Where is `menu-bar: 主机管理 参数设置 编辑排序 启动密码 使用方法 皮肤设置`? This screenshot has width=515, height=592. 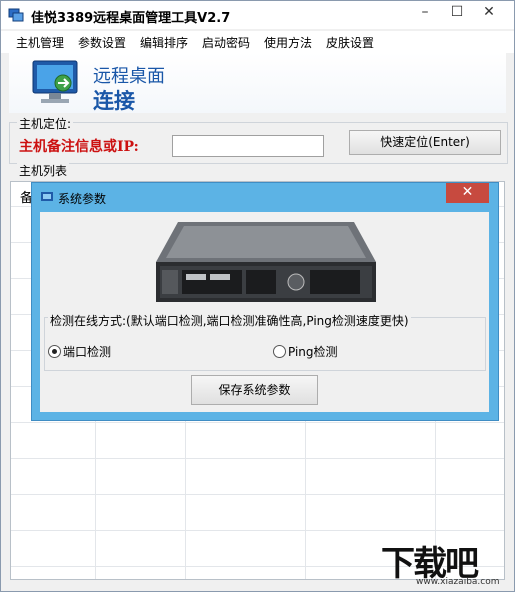 menu-bar: 主机管理 参数设置 编辑排序 启动密码 使用方法 皮肤设置 is located at coordinates (257, 42).